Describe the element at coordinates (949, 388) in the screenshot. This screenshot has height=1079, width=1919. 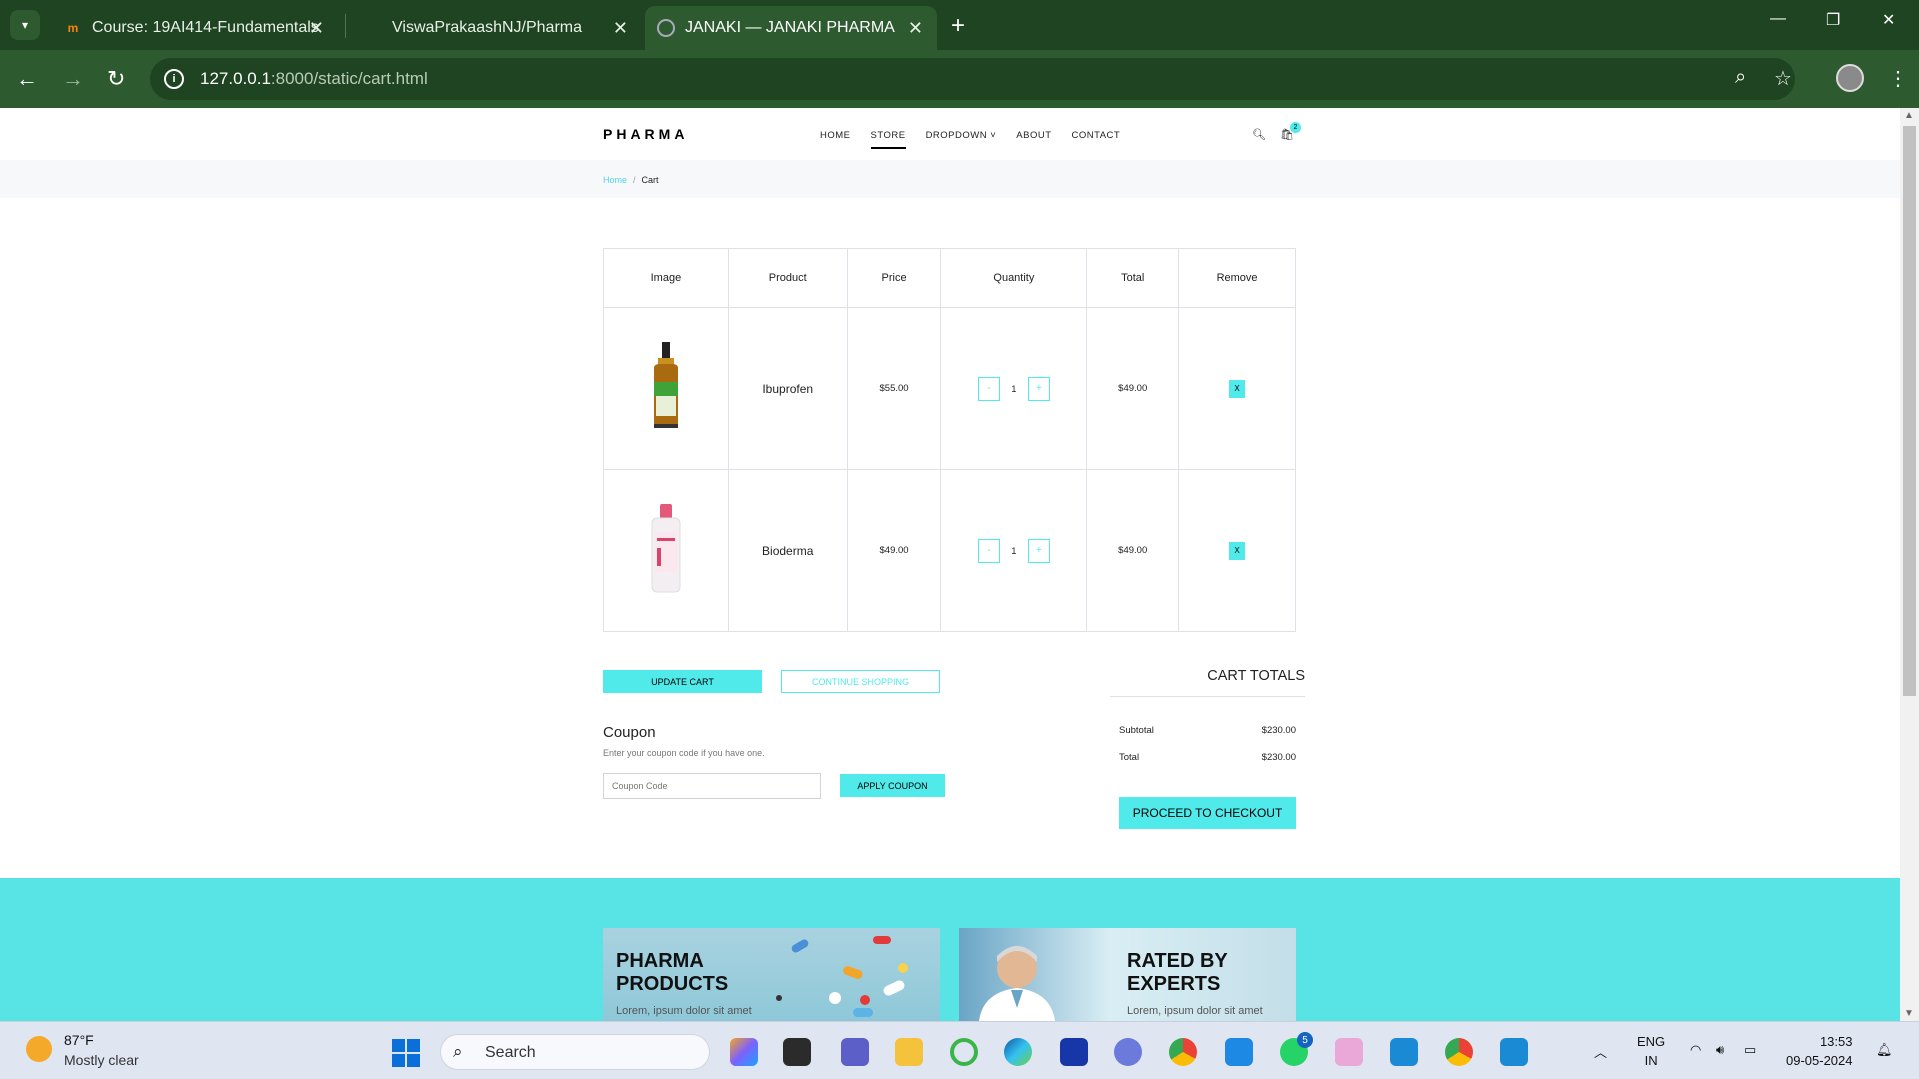
I see `table-row: Ibuprofen $55.00 - 1 + $49.00 X` at that location.